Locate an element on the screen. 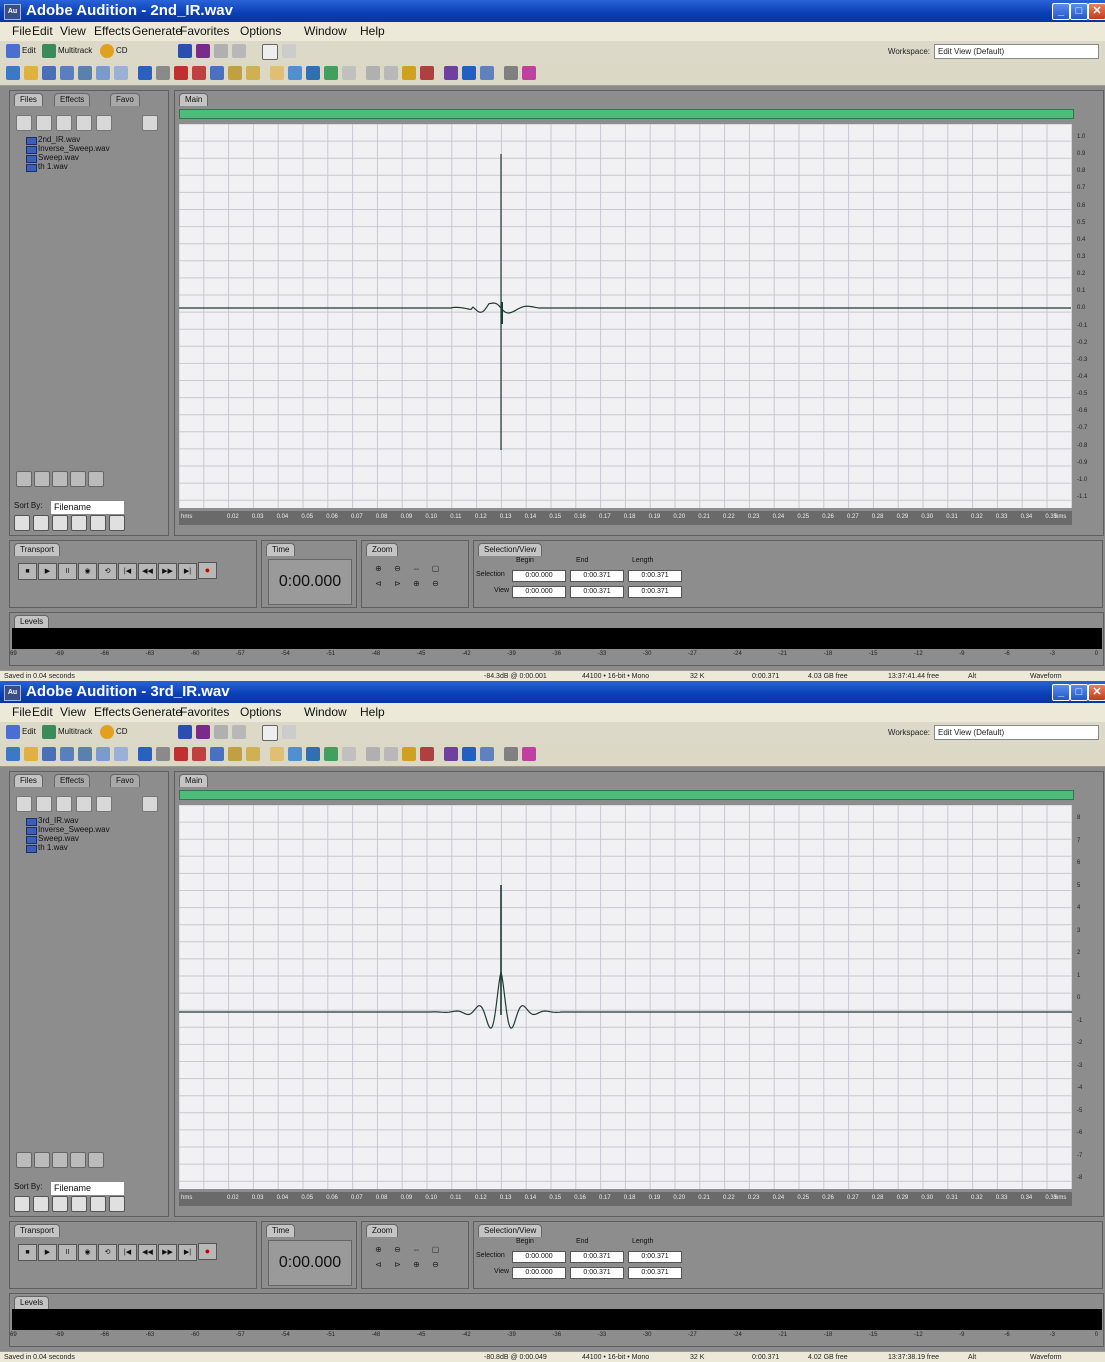 The image size is (1105, 1362). menu-generate: Generate is located at coordinates (157, 31).